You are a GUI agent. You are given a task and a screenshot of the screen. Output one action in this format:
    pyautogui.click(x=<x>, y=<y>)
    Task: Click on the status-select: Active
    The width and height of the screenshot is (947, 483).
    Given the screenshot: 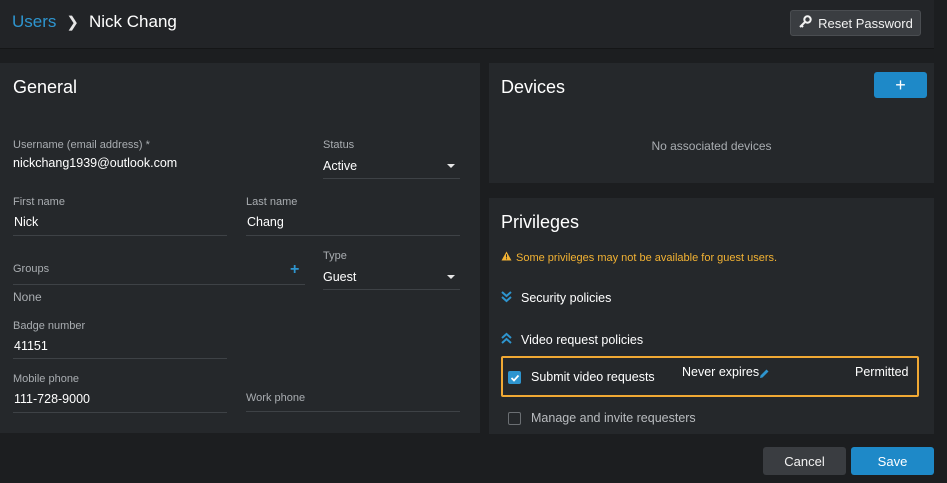 What is the action you would take?
    pyautogui.click(x=340, y=166)
    